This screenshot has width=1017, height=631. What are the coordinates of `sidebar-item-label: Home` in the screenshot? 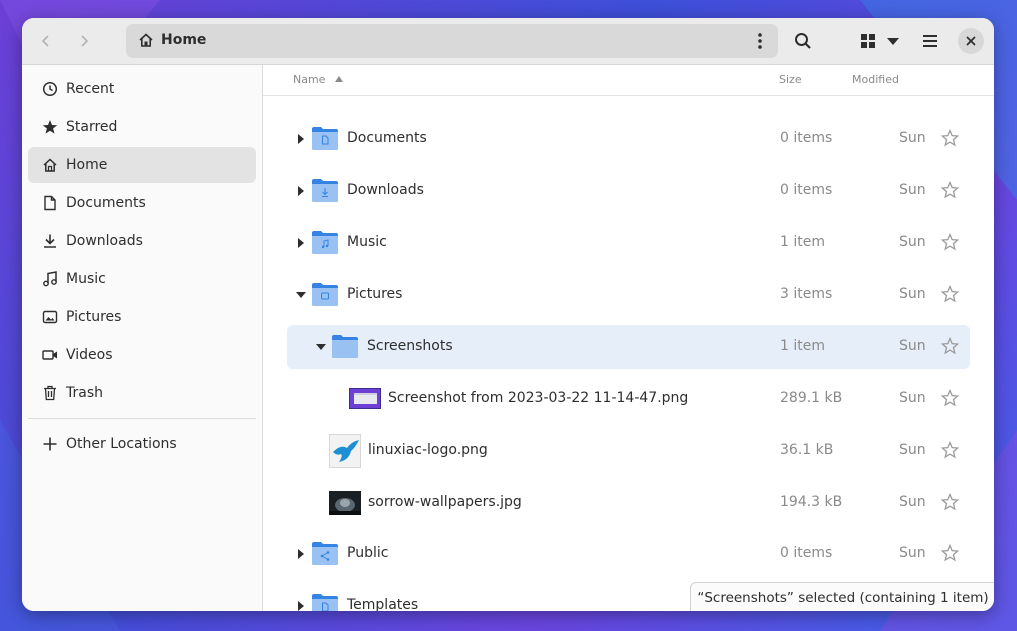 It's located at (87, 165).